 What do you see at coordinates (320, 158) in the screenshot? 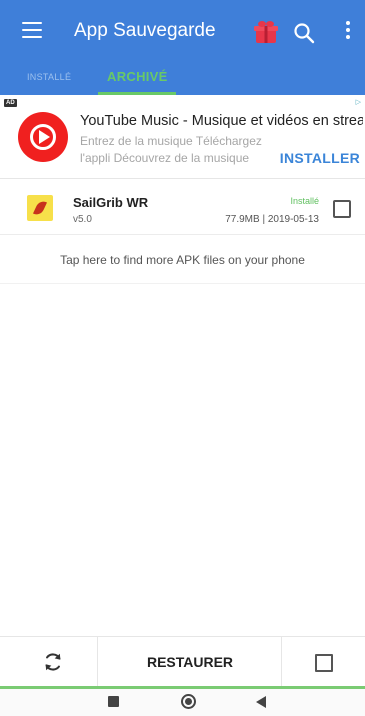
I see `ad-install-button: INSTALLER` at bounding box center [320, 158].